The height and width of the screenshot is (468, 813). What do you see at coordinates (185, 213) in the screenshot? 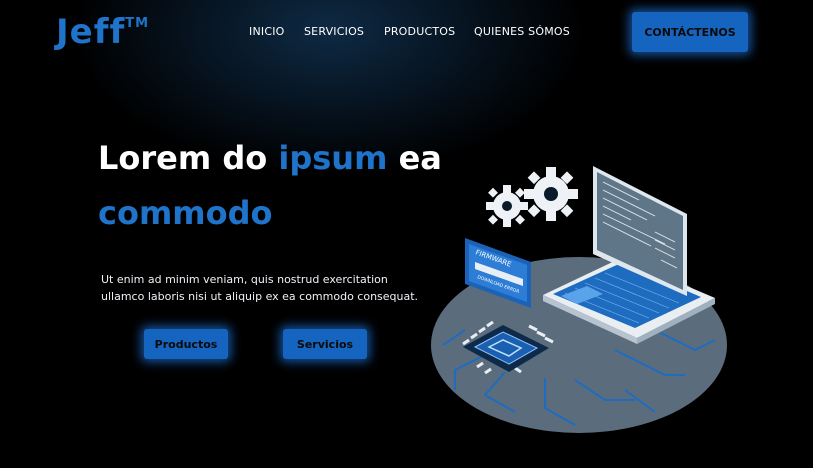
I see `hero-title-accent2: commodo` at bounding box center [185, 213].